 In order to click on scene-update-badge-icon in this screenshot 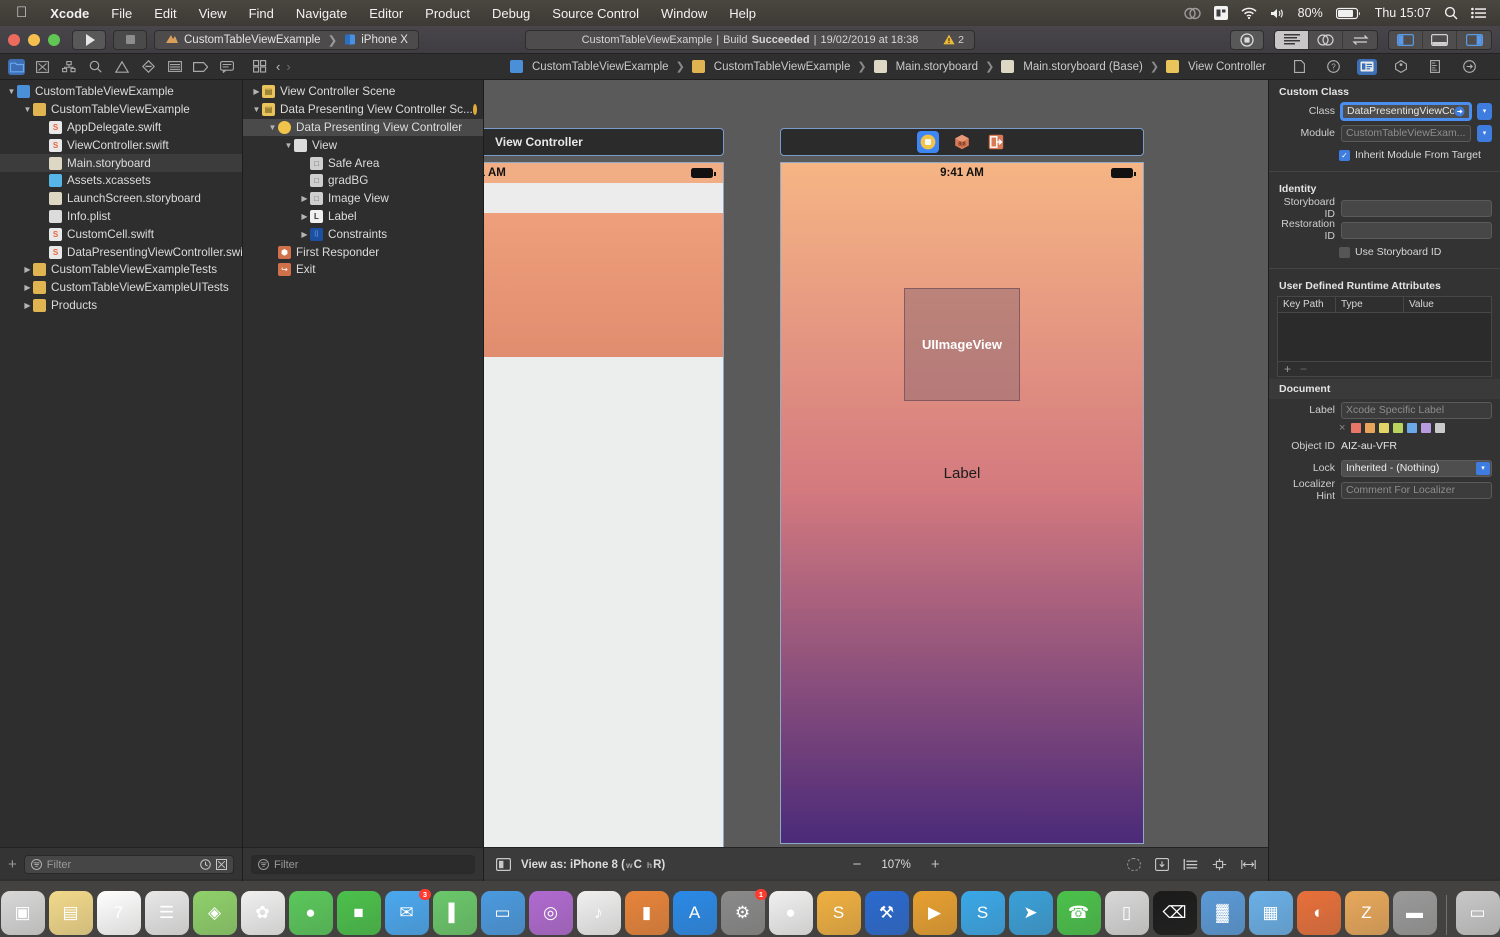, I will do `click(474, 110)`.